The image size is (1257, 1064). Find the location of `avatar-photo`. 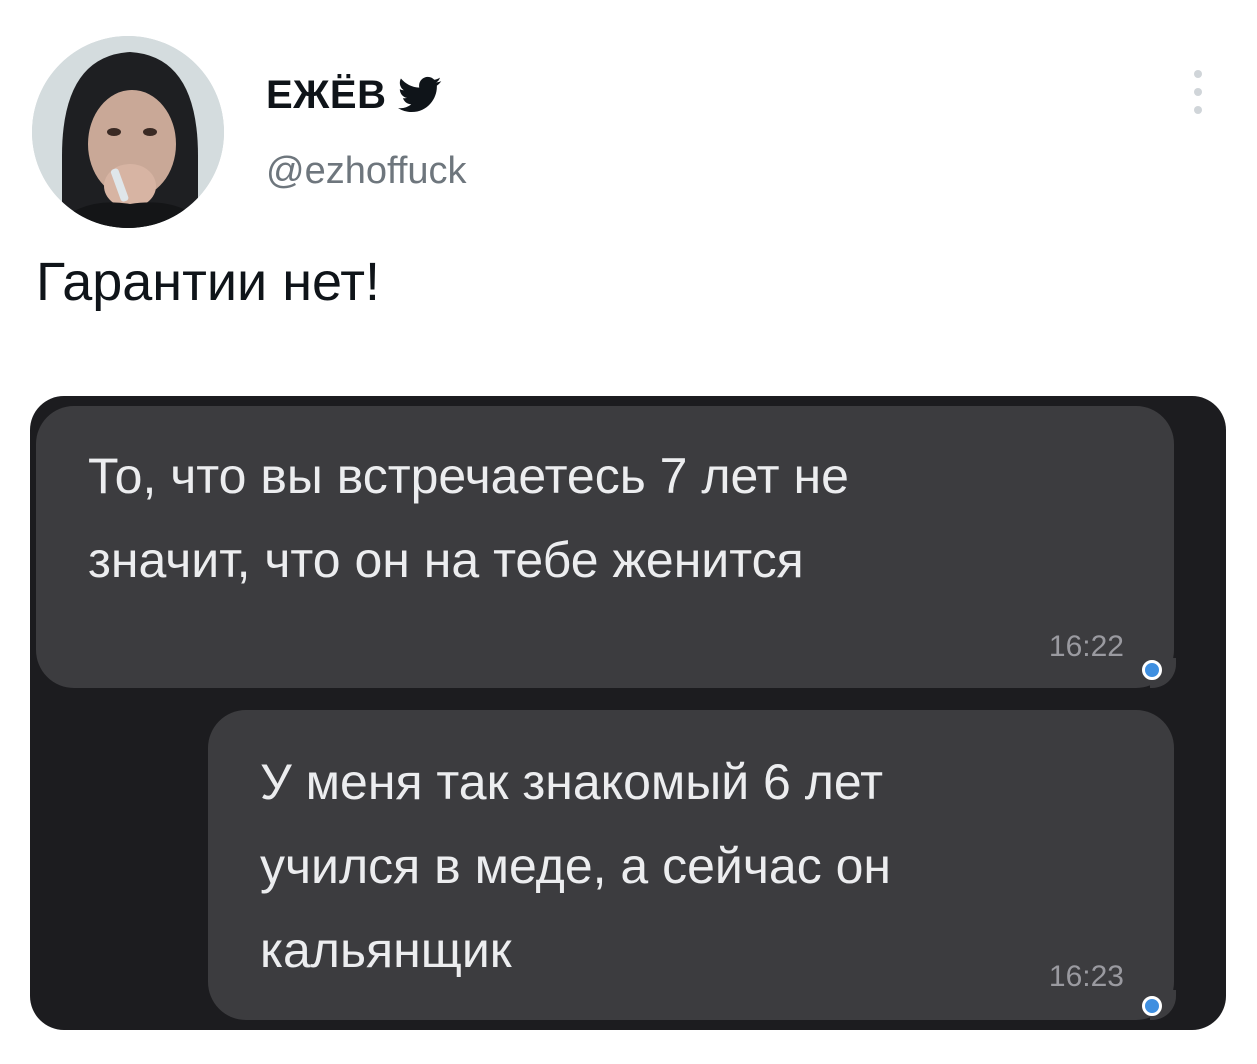

avatar-photo is located at coordinates (128, 132).